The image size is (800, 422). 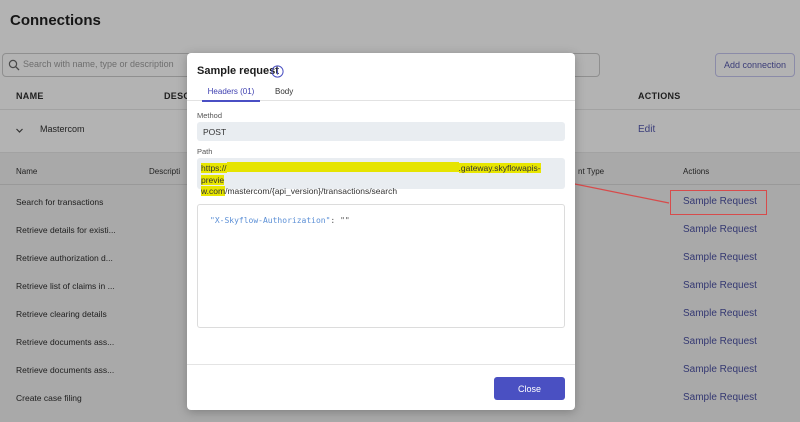 What do you see at coordinates (381, 364) in the screenshot?
I see `modal-footer-divider` at bounding box center [381, 364].